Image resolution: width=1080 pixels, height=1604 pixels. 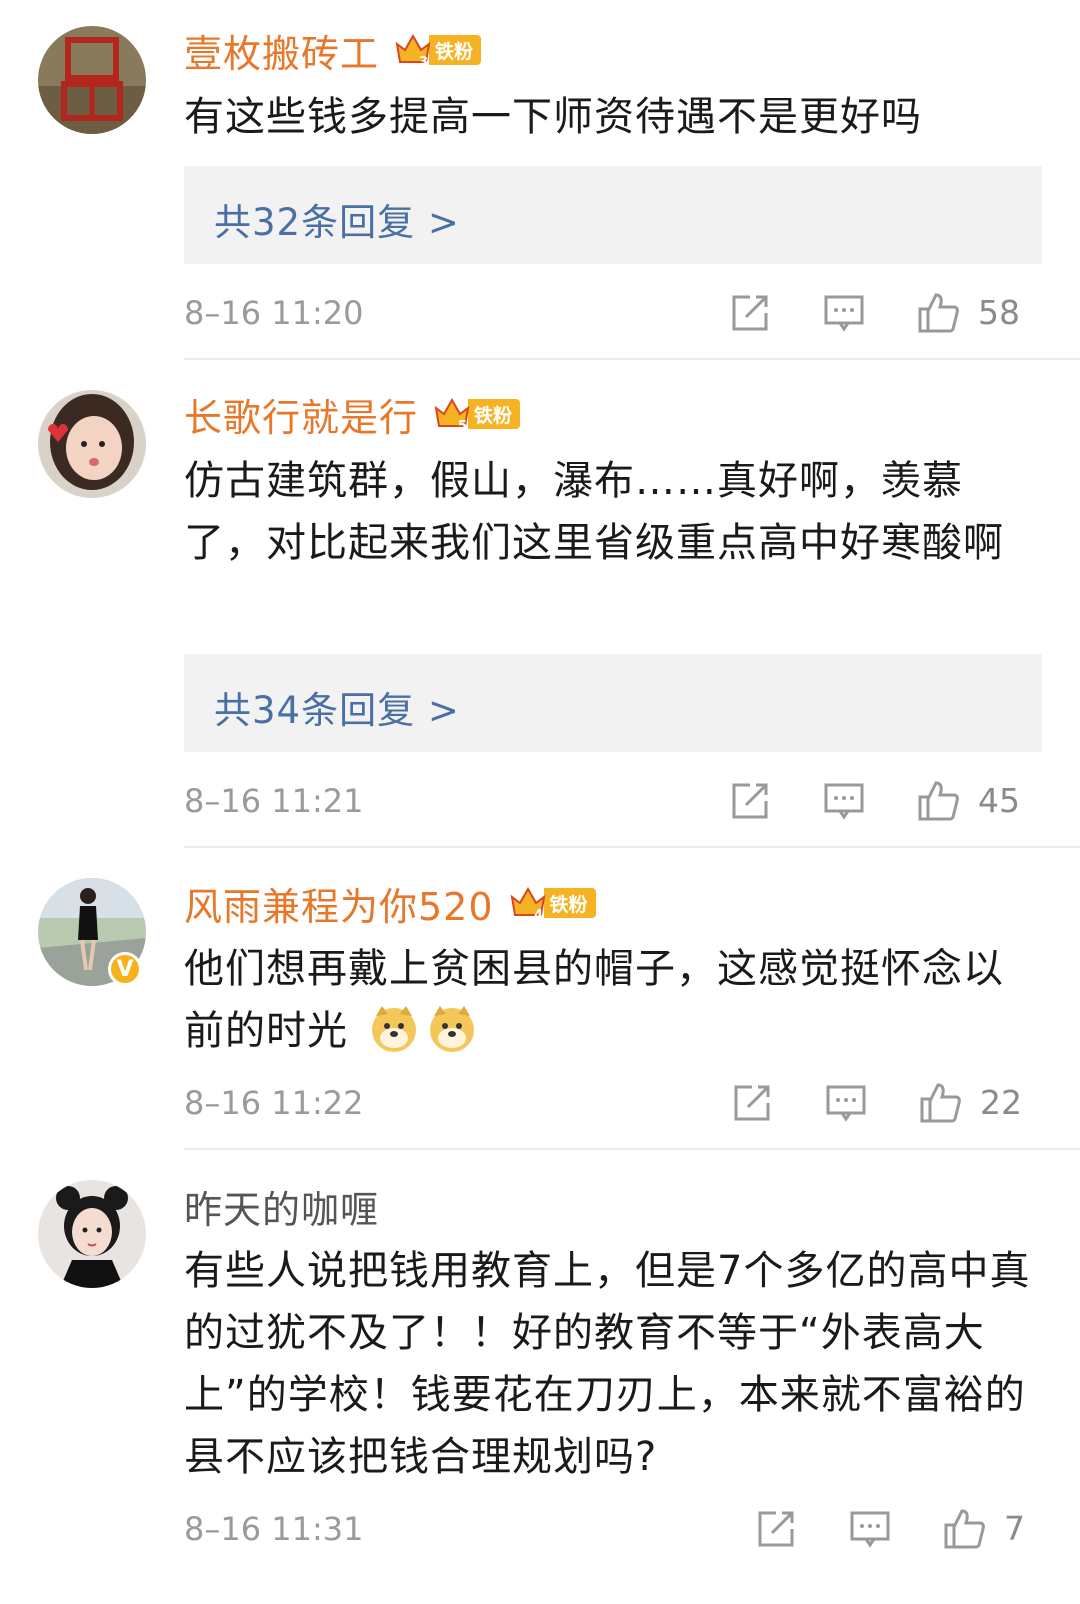 I want to click on crown-icon: 4, so click(x=528, y=903).